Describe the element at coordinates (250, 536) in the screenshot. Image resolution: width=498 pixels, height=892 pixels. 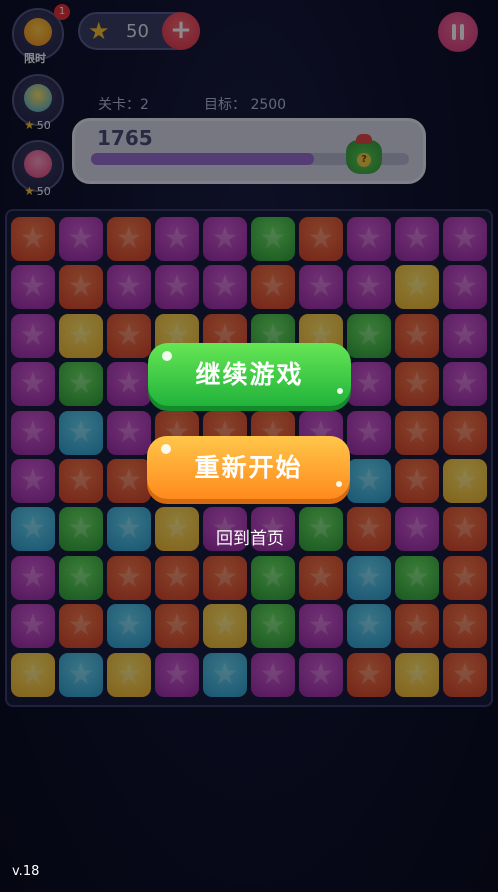
I see `back-to-home-link: 回到首页` at that location.